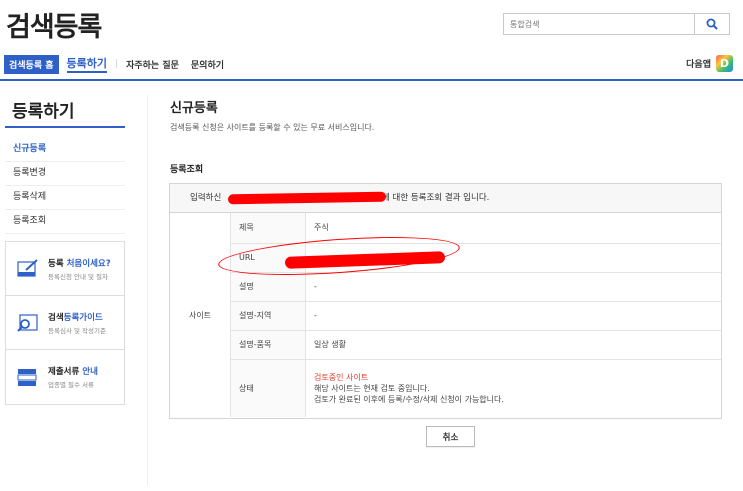  Describe the element at coordinates (79, 263) in the screenshot. I see `guide-first-time-title: 등록 처음이세요?` at that location.